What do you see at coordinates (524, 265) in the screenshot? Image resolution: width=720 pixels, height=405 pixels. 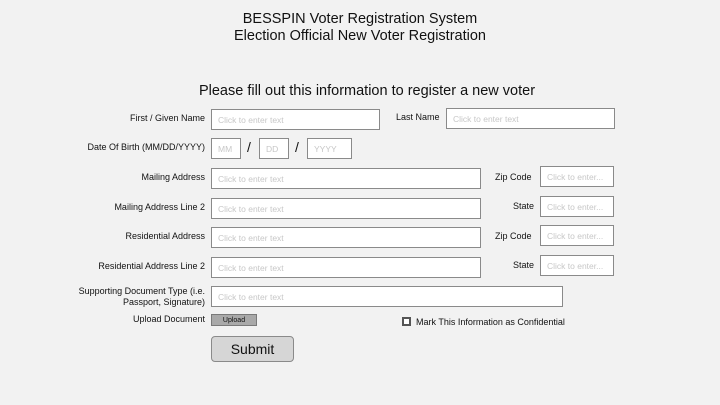 I see `residential-state-label: State` at bounding box center [524, 265].